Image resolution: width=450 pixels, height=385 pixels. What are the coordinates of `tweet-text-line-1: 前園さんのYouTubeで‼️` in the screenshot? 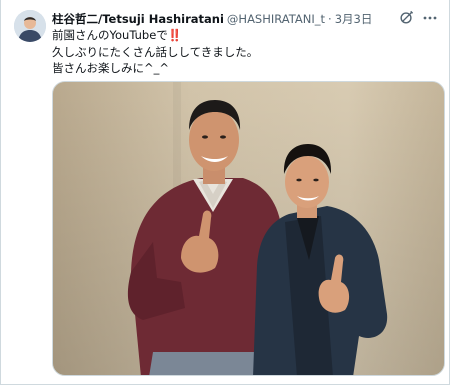 It's located at (244, 35).